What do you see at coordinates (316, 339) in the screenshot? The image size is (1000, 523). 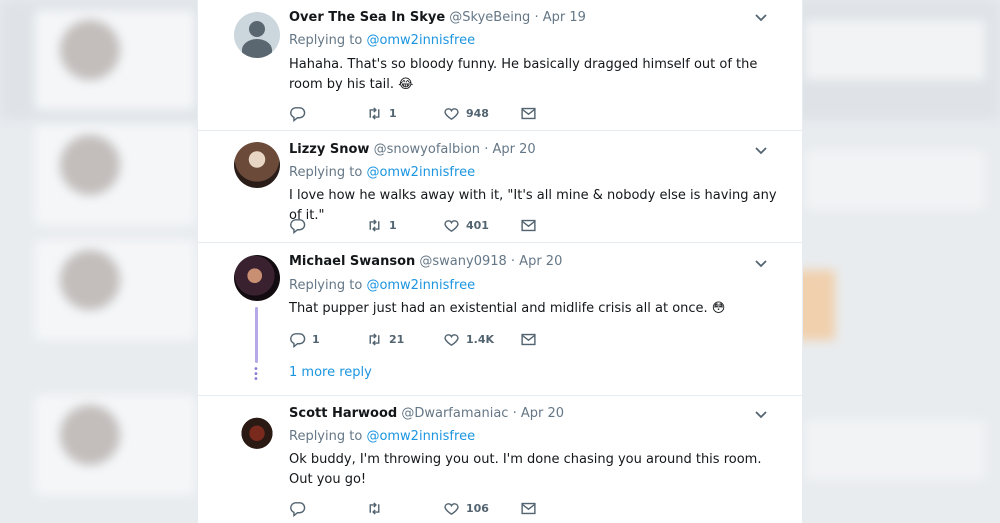 I see `reply-count: 1` at bounding box center [316, 339].